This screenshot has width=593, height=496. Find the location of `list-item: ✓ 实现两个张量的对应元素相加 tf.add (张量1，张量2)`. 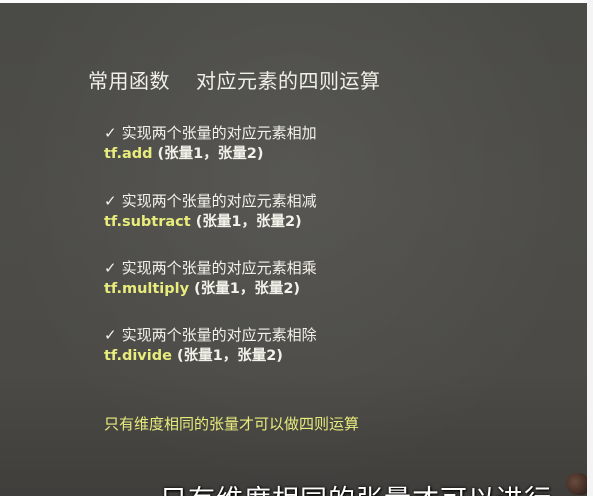

list-item: ✓ 实现两个张量的对应元素相加 tf.add (张量1，张量2) is located at coordinates (210, 144).